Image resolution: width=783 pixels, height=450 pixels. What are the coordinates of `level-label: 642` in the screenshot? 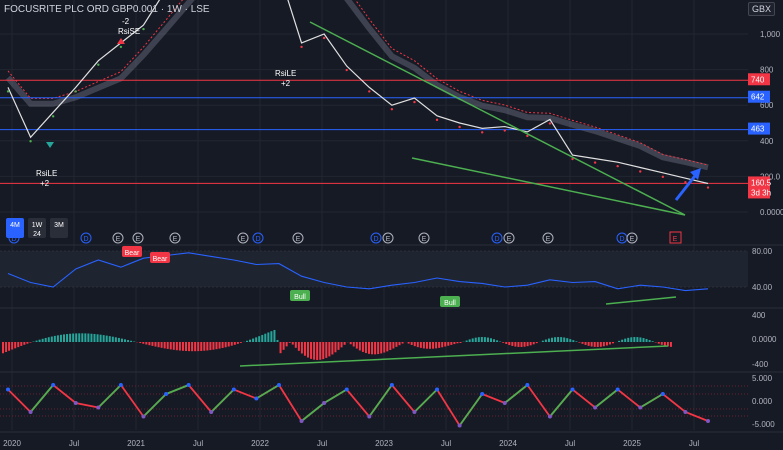 It's located at (758, 97).